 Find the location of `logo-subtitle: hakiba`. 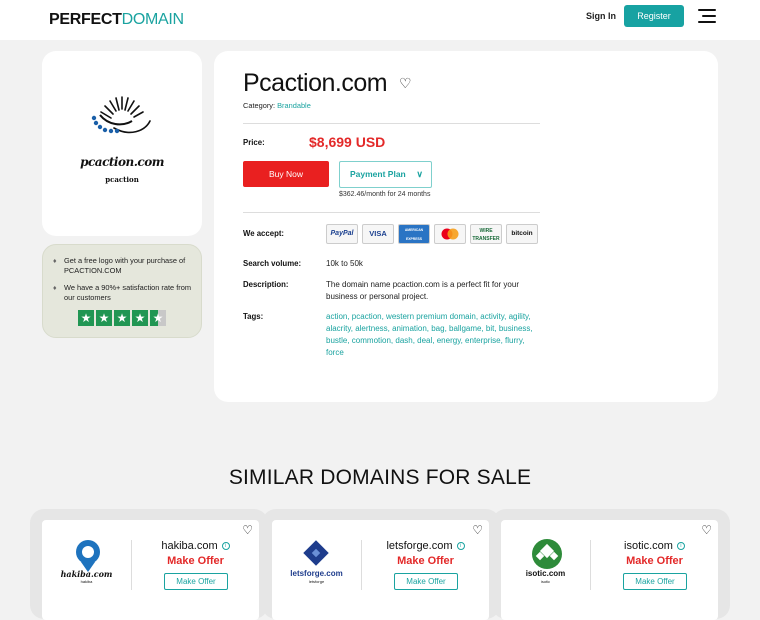

logo-subtitle: hakiba is located at coordinates (86, 581).